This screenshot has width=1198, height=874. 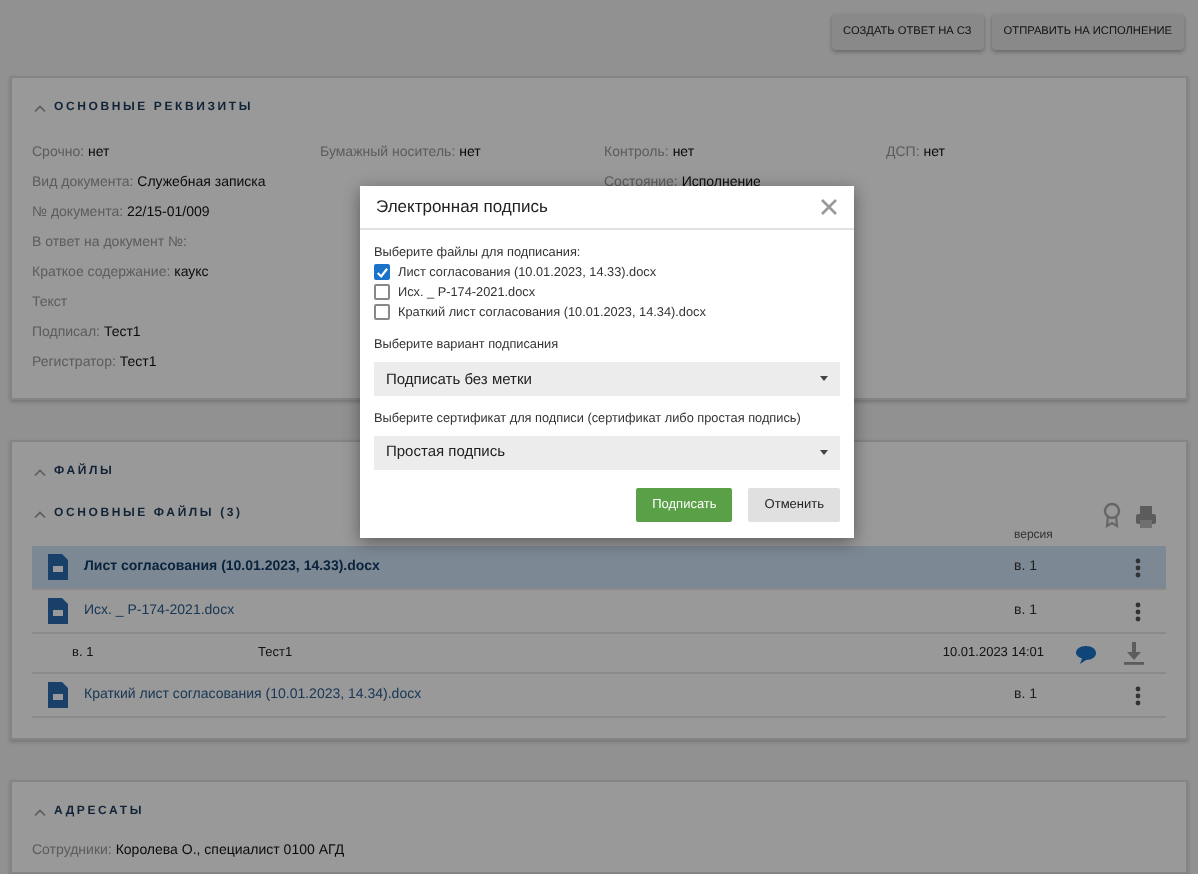 What do you see at coordinates (829, 206) in the screenshot?
I see `close-icon` at bounding box center [829, 206].